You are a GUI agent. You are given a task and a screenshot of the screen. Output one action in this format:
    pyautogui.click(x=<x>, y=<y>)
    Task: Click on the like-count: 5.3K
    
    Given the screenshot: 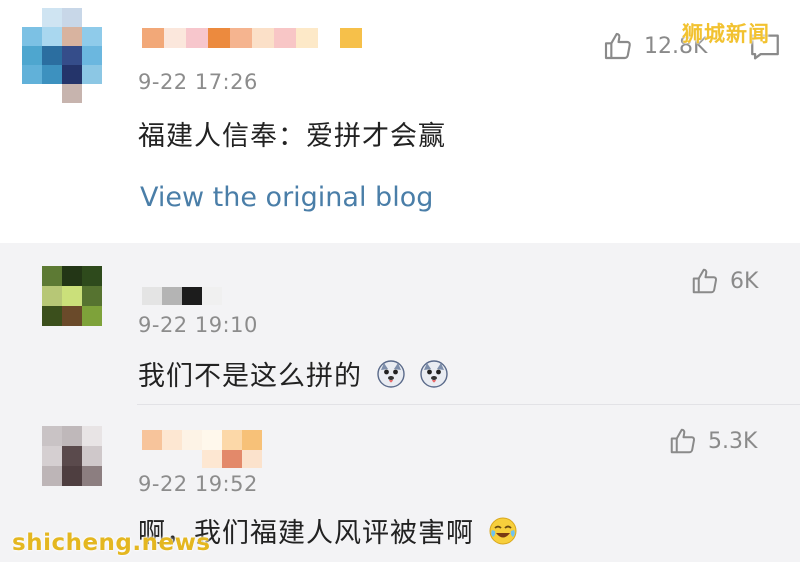 What is the action you would take?
    pyautogui.click(x=733, y=441)
    